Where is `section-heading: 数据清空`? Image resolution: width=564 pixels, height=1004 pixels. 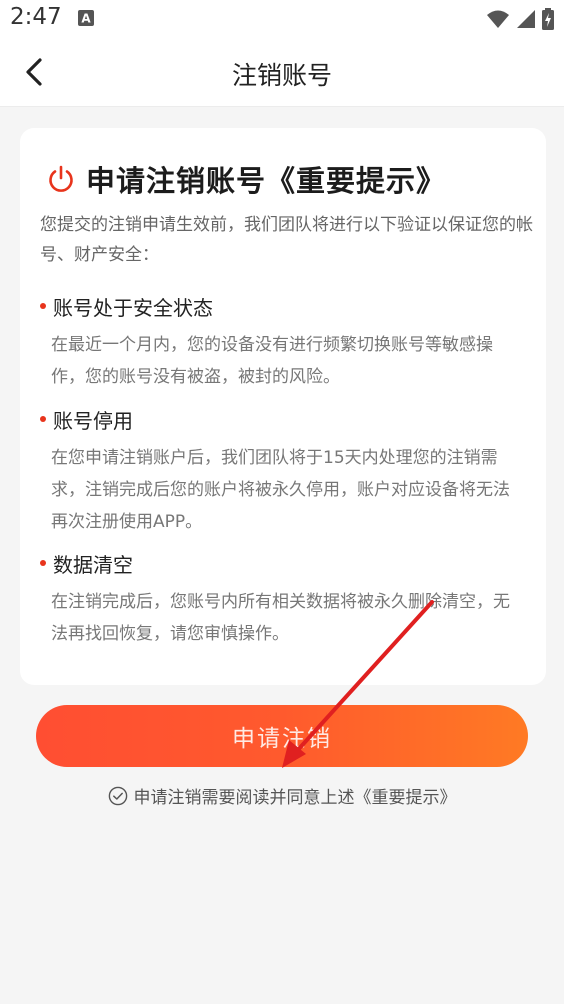
section-heading: 数据清空 is located at coordinates (288, 563).